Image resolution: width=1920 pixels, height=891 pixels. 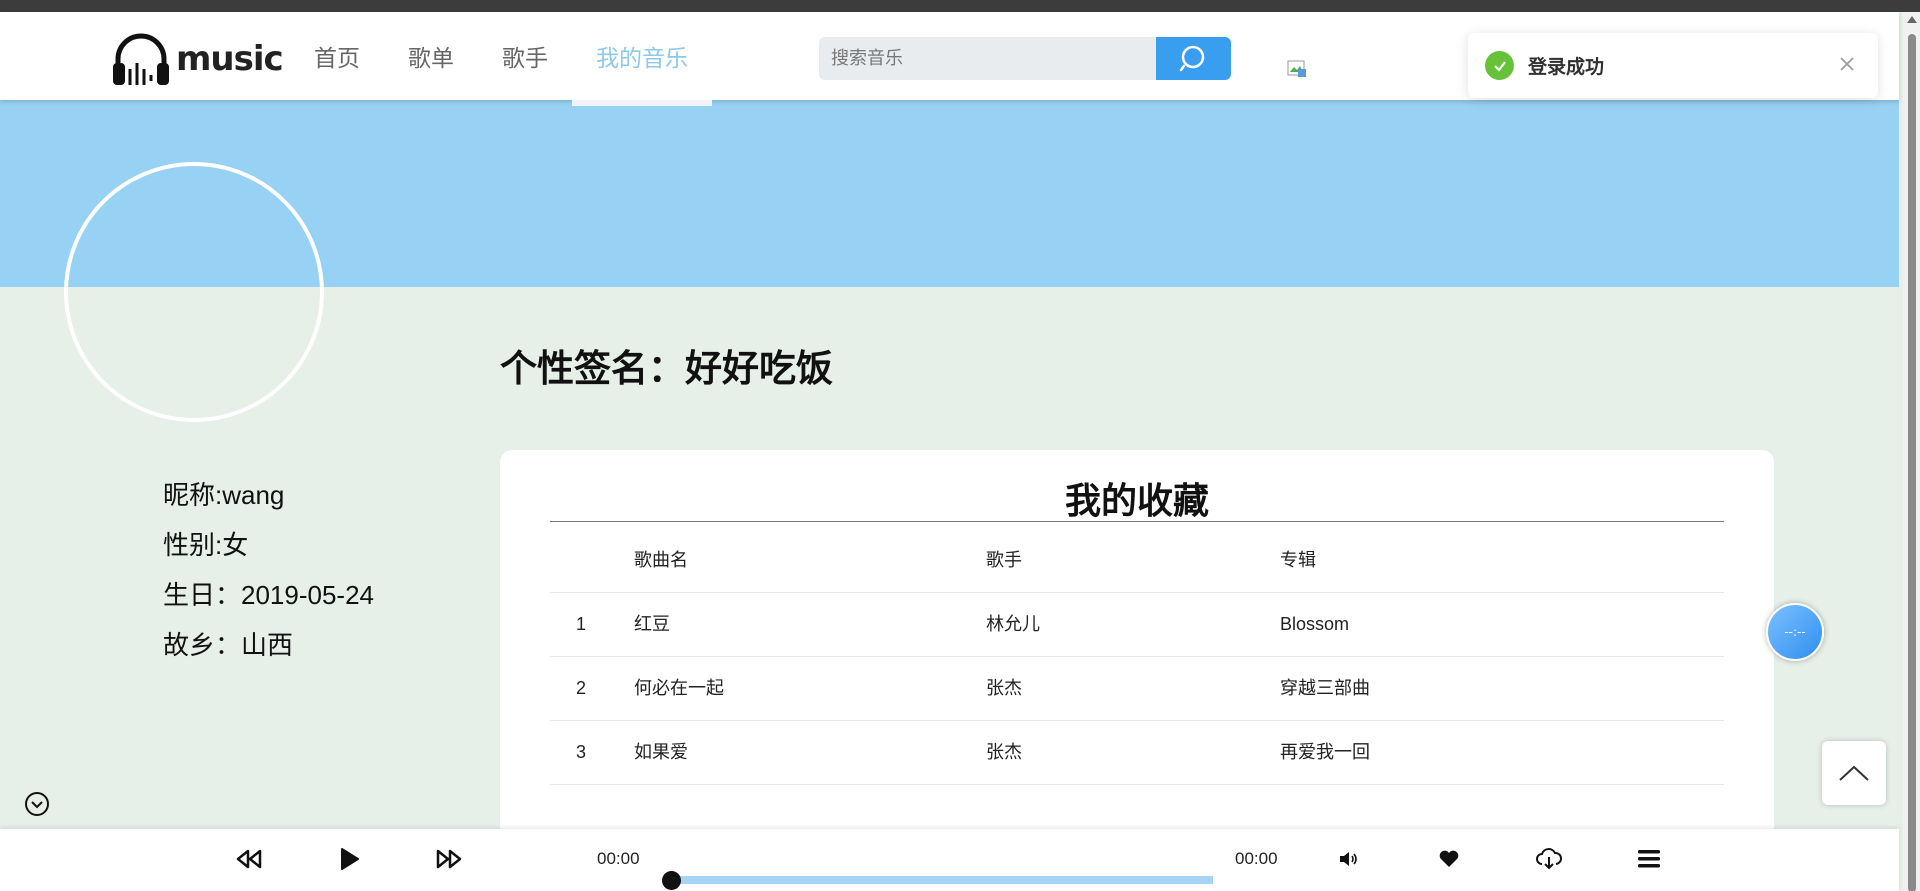 I want to click on toast-message: 登录成功, so click(x=1566, y=67).